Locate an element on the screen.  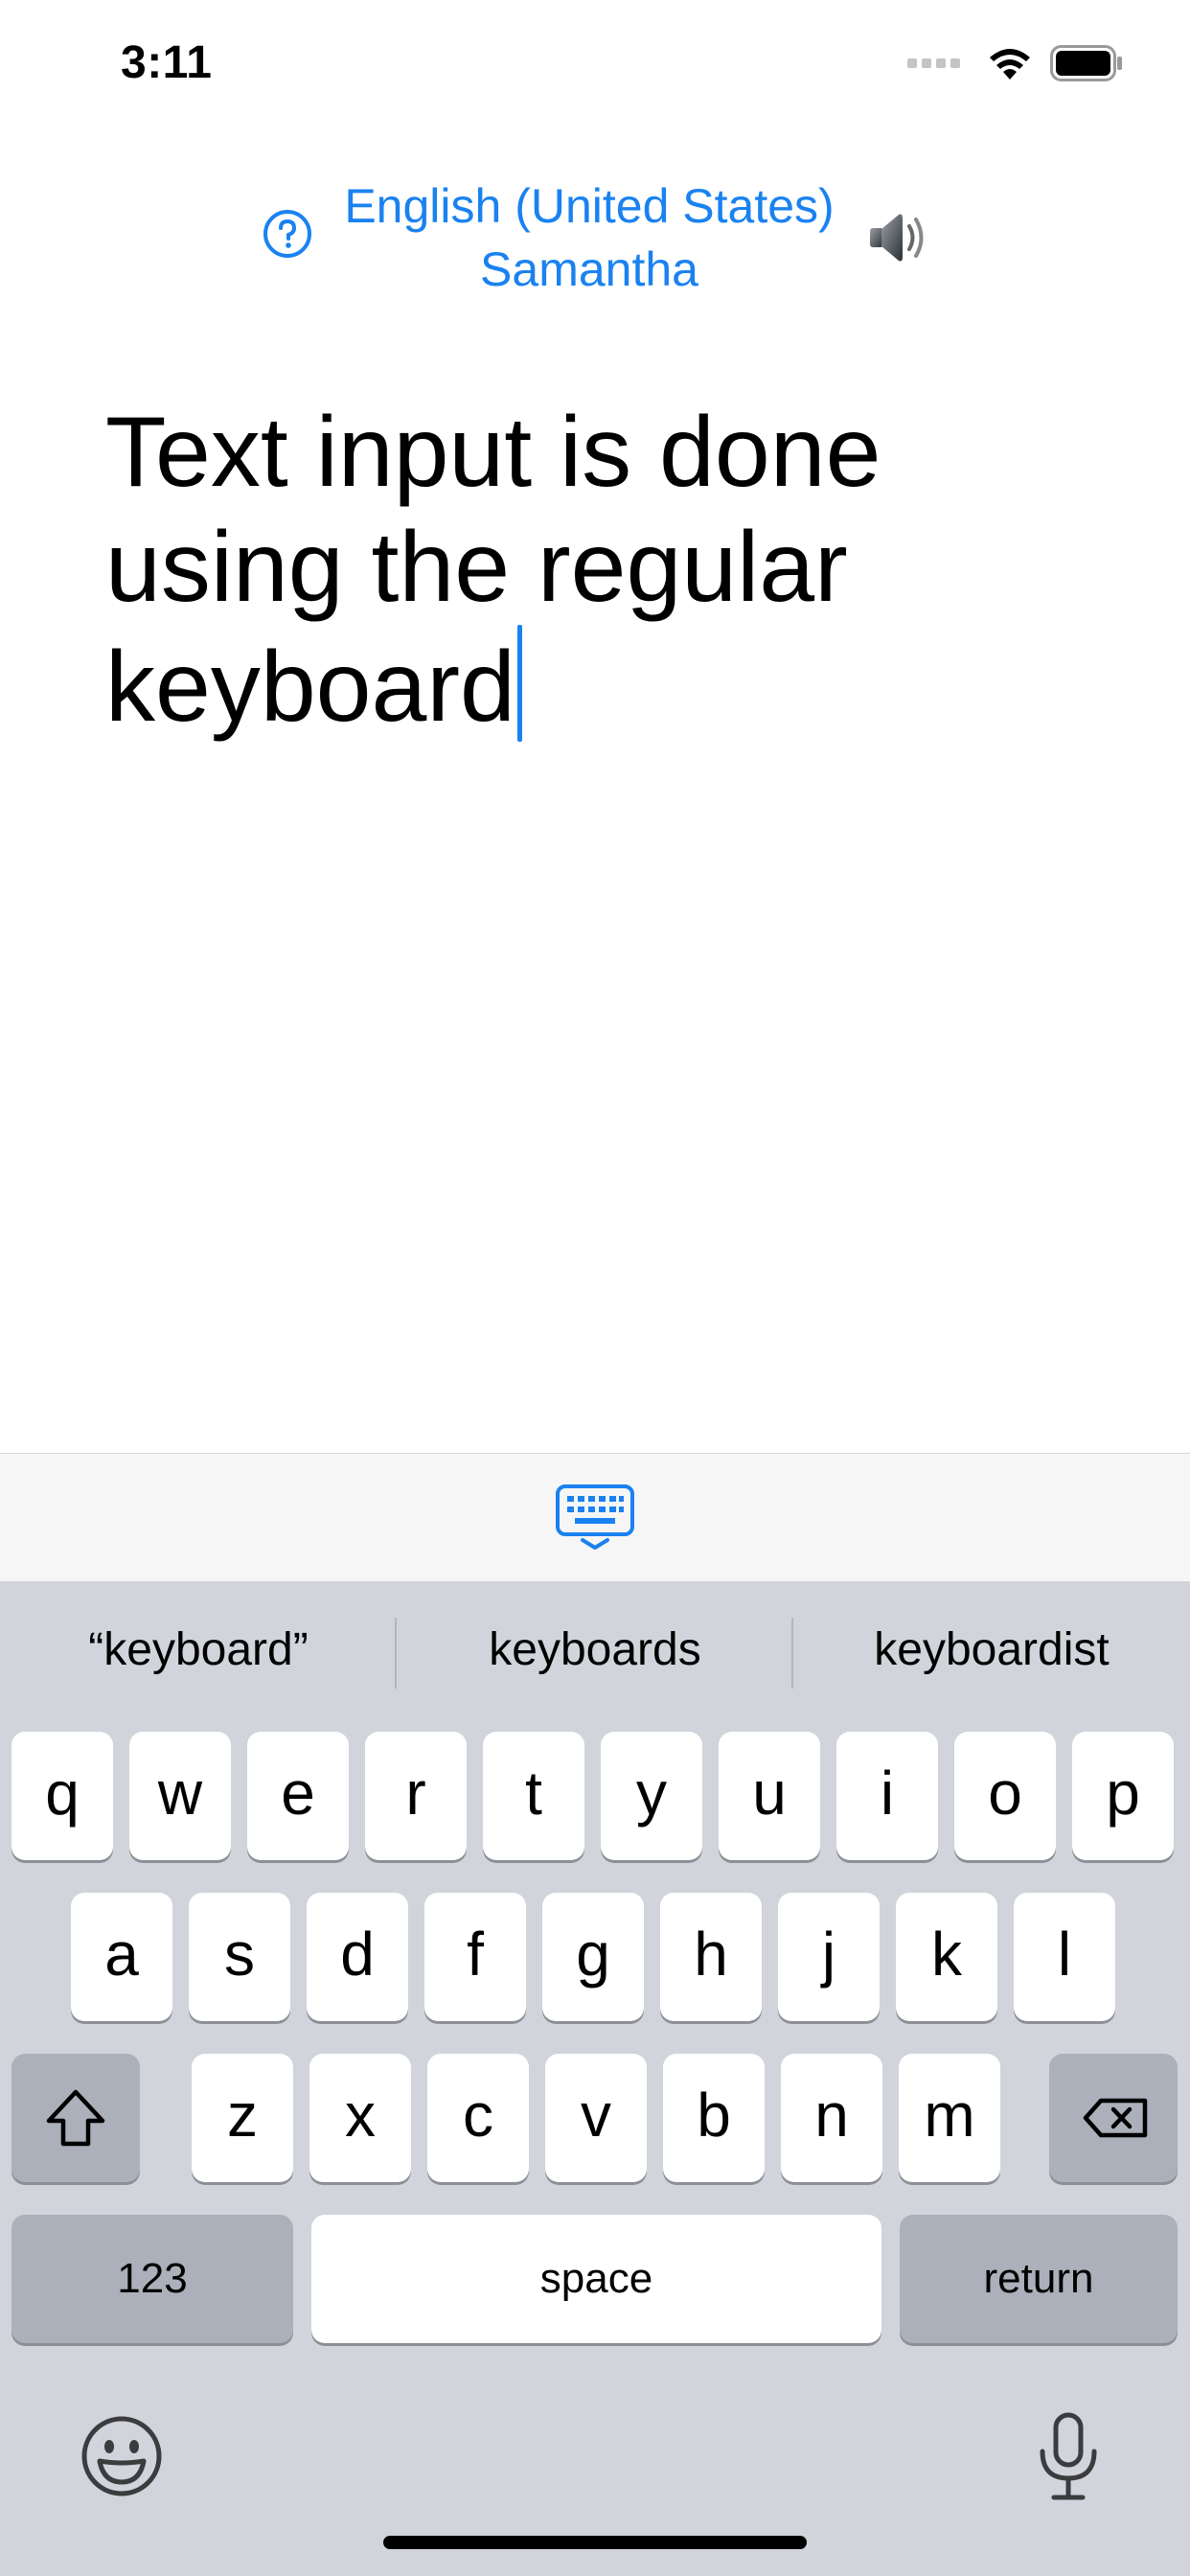
key-q: q is located at coordinates (62, 1796).